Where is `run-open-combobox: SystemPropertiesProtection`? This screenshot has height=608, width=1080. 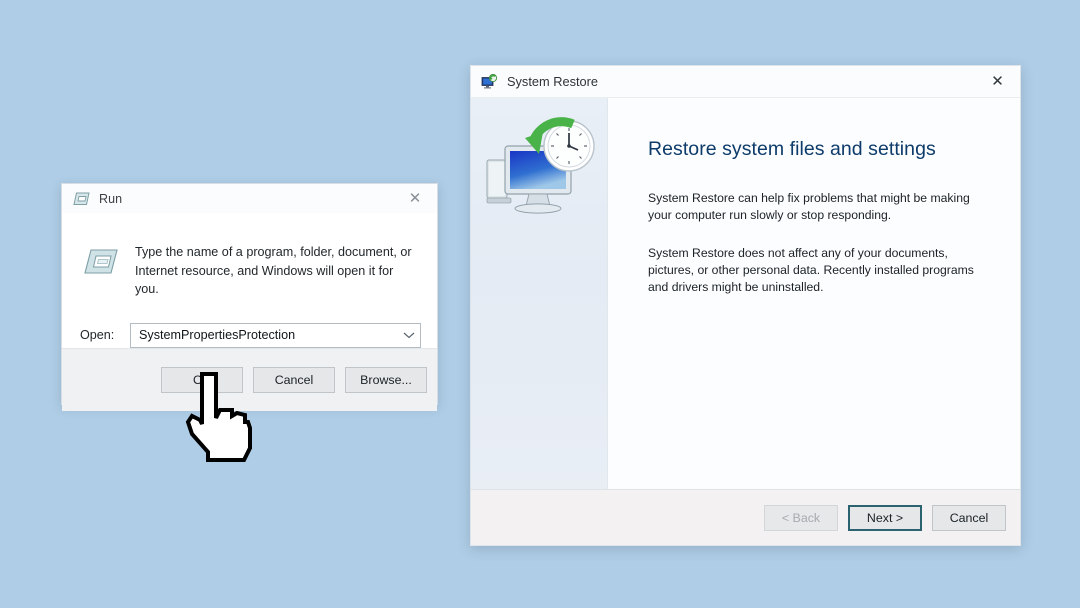
run-open-combobox: SystemPropertiesProtection is located at coordinates (275, 335).